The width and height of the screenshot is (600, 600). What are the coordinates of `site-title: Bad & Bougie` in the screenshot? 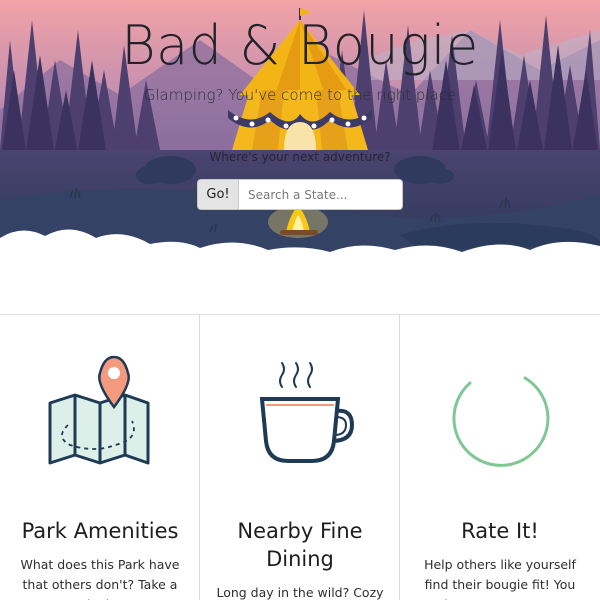 It's located at (300, 45).